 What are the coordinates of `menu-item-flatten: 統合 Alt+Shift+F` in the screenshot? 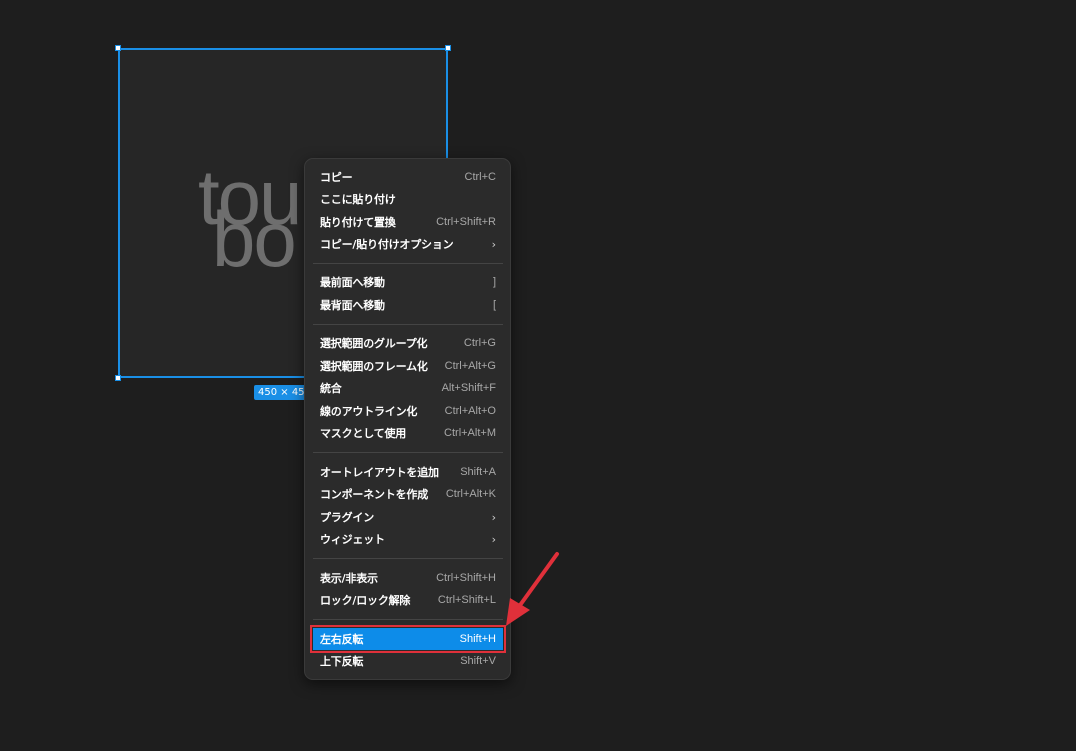 It's located at (408, 388).